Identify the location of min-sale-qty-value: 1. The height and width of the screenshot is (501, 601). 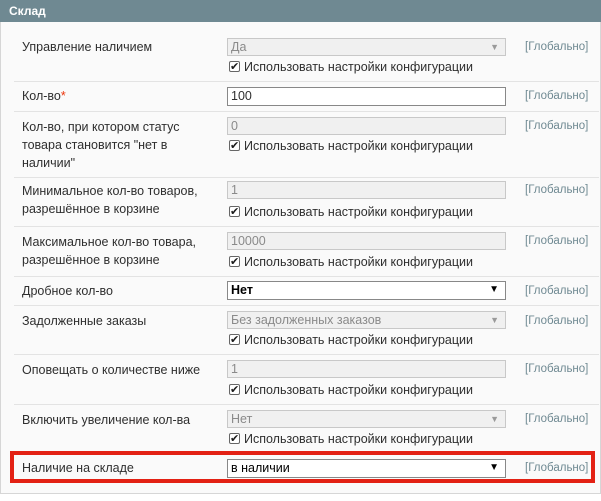
(234, 190).